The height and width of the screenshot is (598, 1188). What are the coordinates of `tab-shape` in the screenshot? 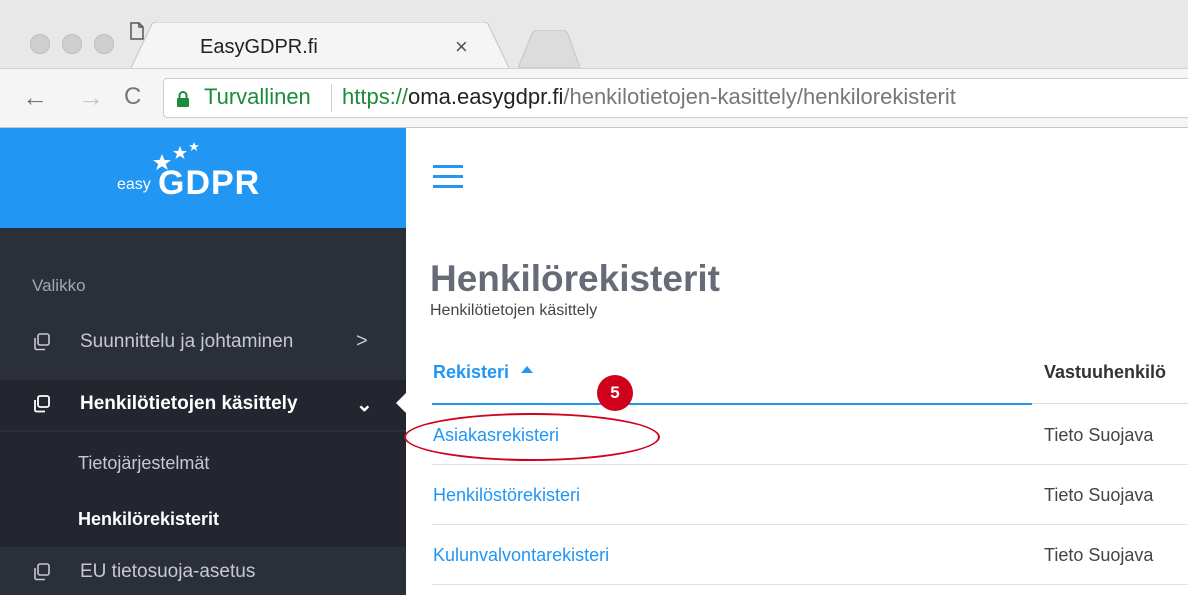 It's located at (320, 46).